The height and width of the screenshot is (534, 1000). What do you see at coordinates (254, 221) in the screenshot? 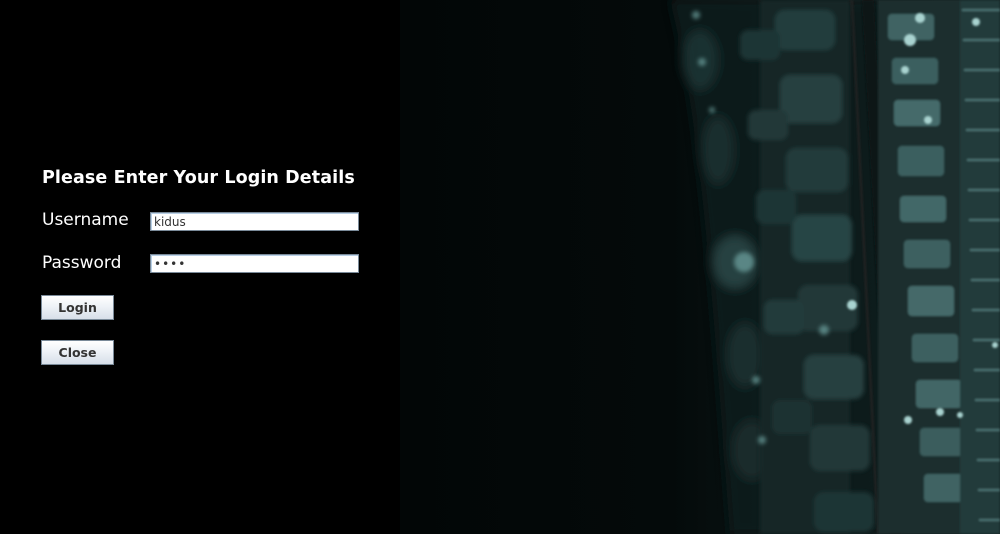
I see `username-field` at bounding box center [254, 221].